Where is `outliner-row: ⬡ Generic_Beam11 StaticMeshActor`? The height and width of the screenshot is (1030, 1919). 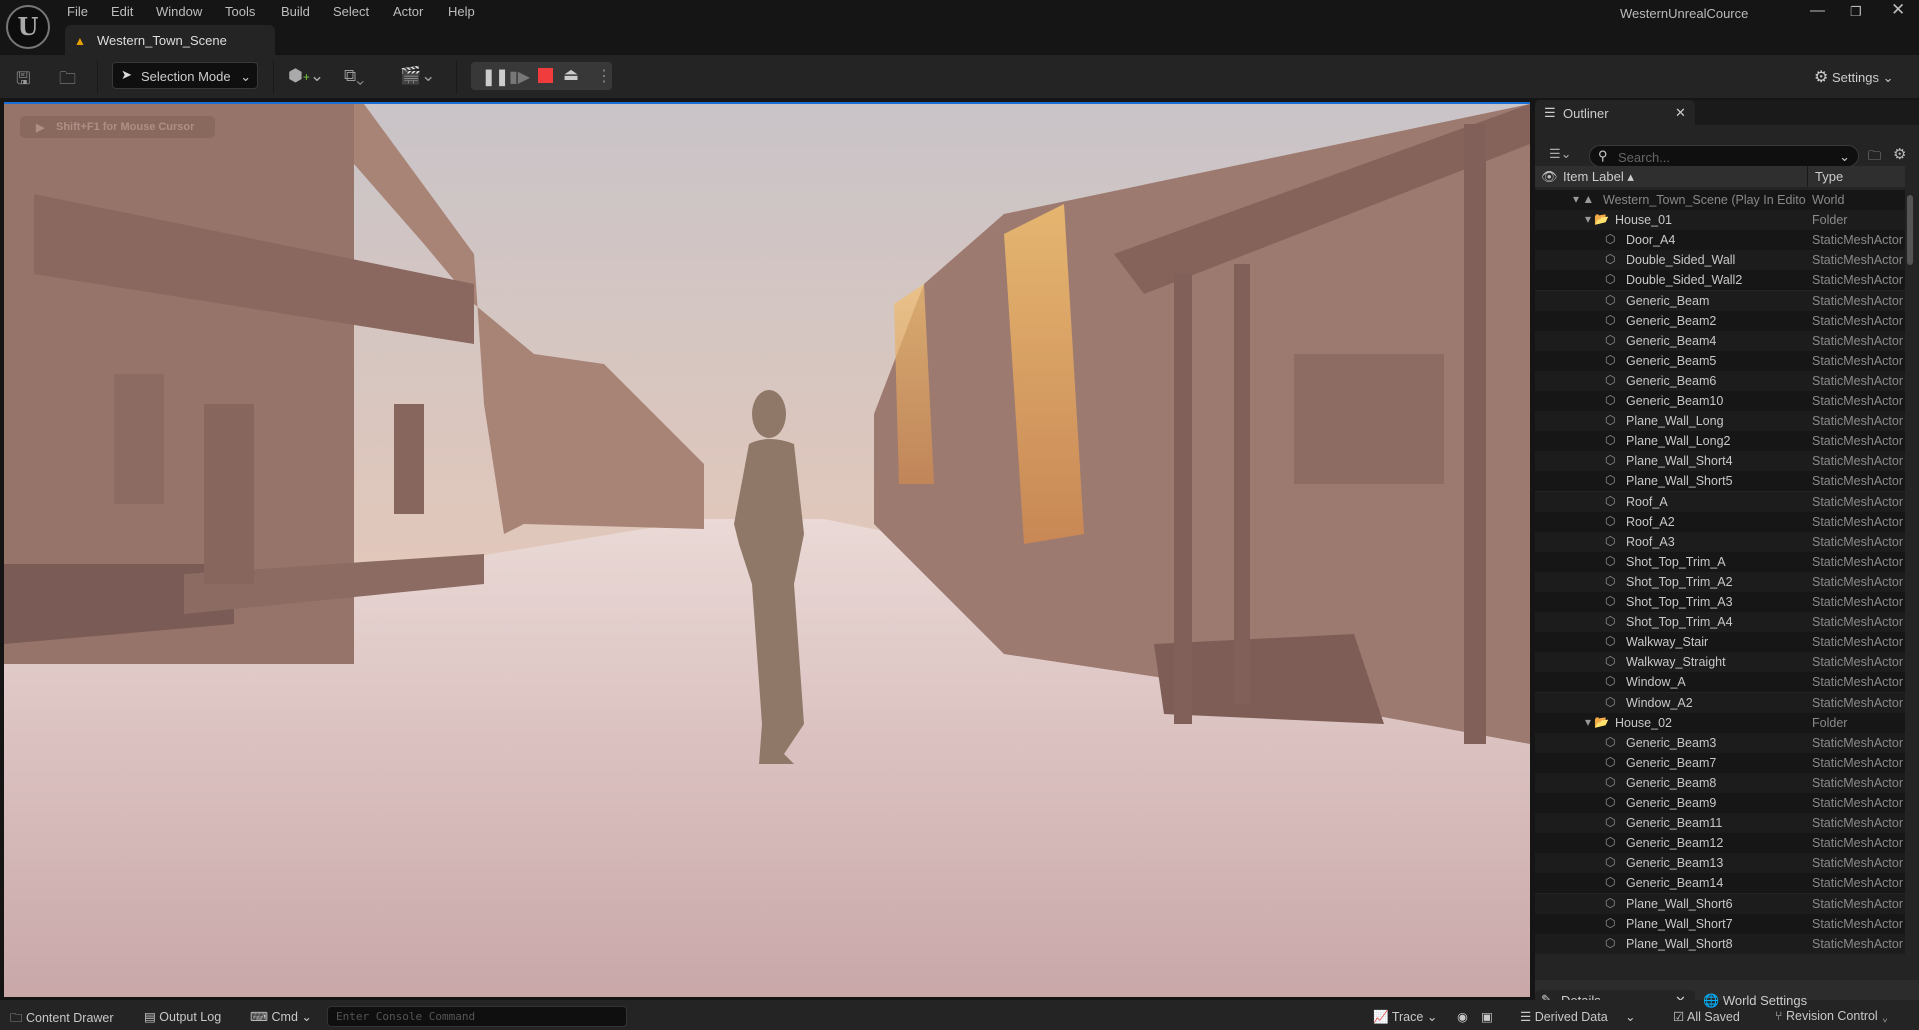 outliner-row: ⬡ Generic_Beam11 StaticMeshActor is located at coordinates (1720, 823).